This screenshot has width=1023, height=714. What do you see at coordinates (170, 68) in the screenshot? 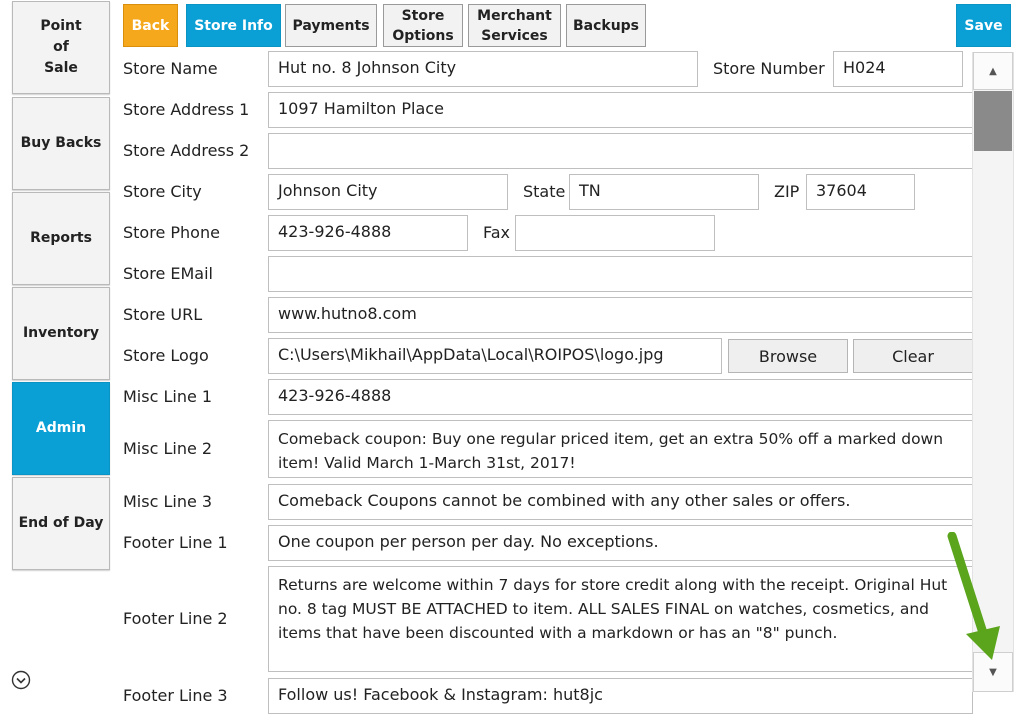
I see `store-name-label: Store Name` at bounding box center [170, 68].